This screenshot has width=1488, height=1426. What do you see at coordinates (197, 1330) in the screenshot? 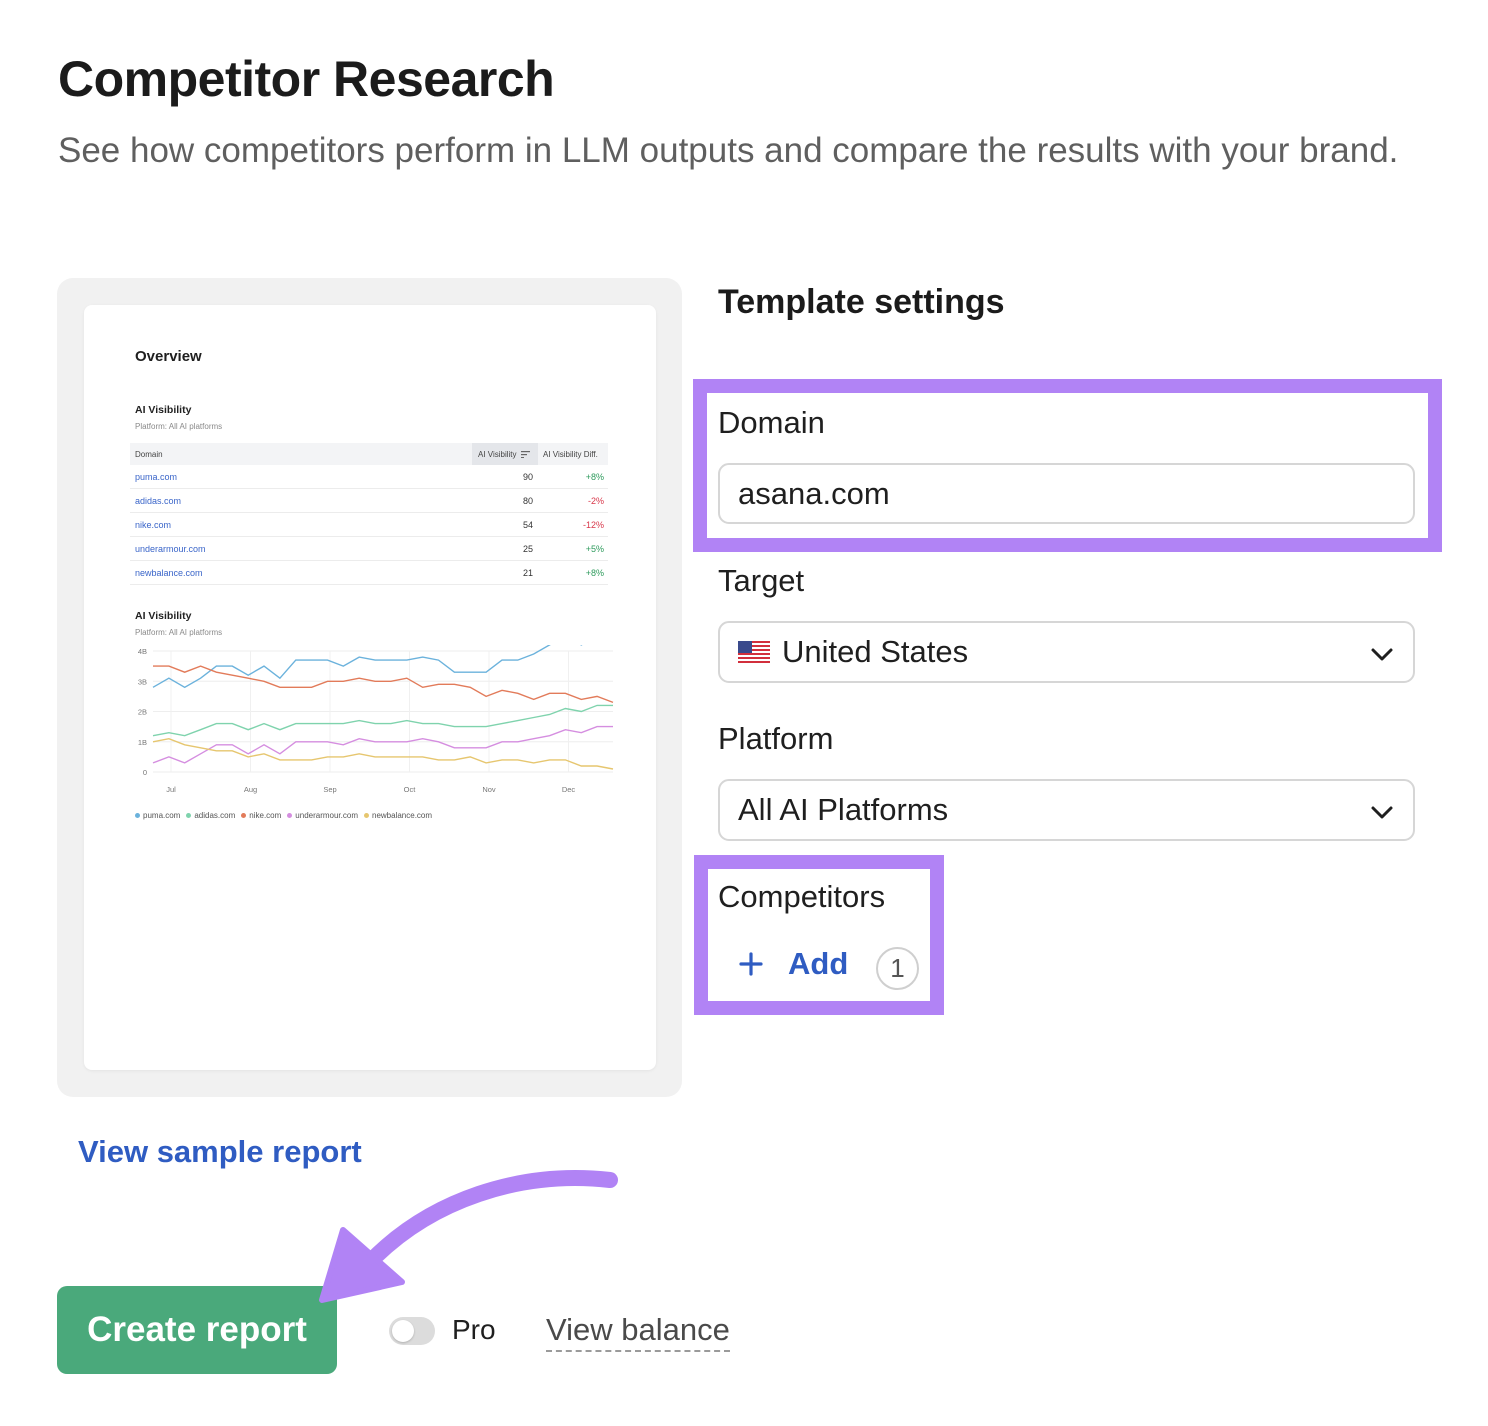
I see `create-report-button: Create report` at bounding box center [197, 1330].